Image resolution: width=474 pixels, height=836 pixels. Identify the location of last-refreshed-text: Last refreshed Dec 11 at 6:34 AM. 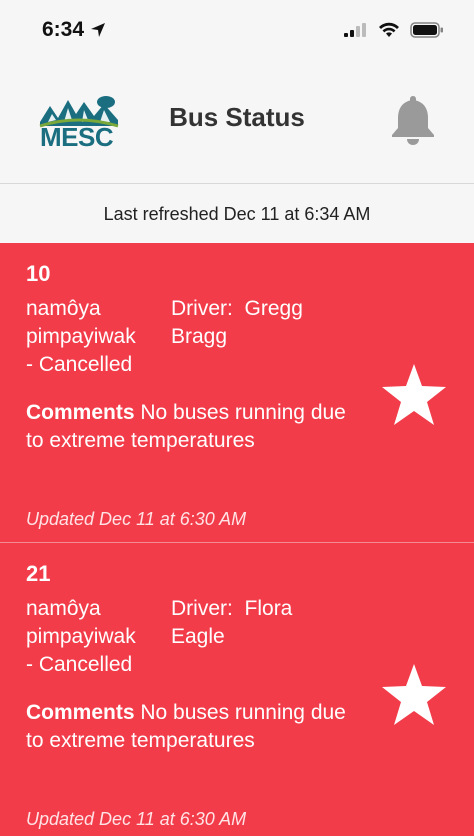
(237, 213).